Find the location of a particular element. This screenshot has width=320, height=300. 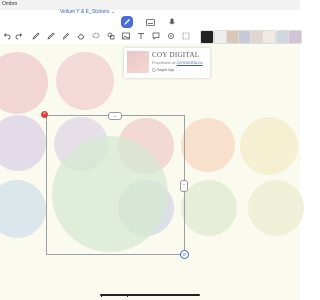

shop-thumbnail is located at coordinates (138, 62).